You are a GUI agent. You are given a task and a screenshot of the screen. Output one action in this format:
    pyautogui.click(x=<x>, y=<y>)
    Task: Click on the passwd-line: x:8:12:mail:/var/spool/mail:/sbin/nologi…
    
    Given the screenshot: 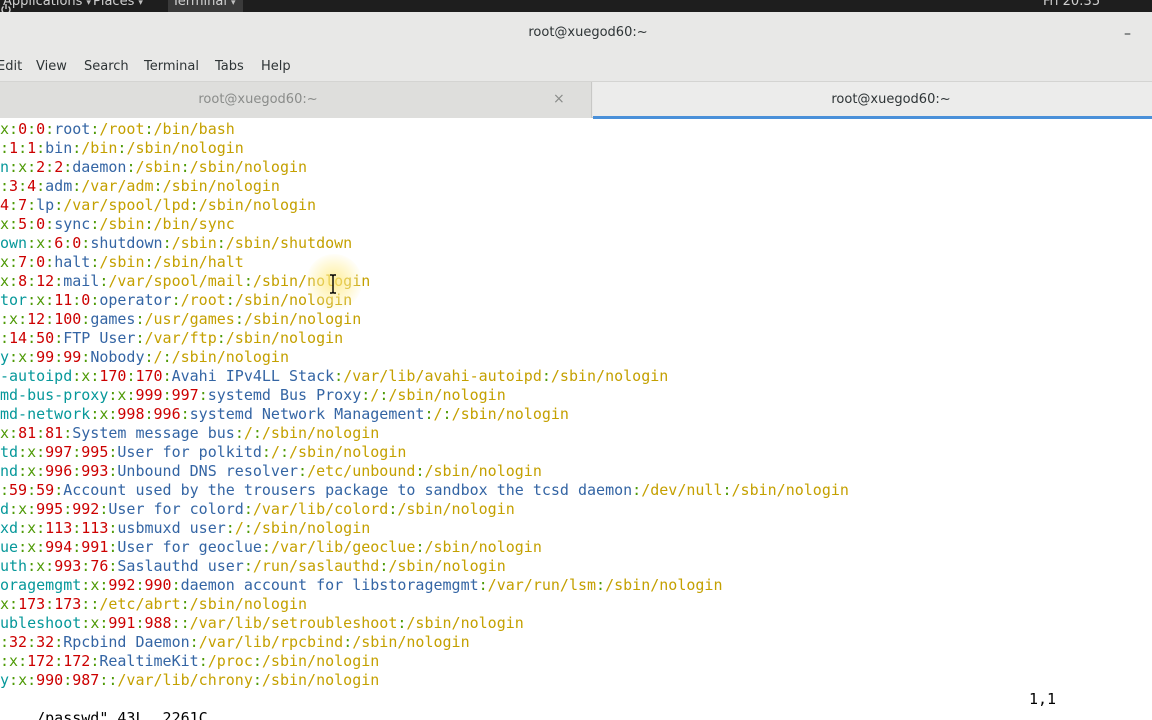 What is the action you would take?
    pyautogui.click(x=424, y=281)
    